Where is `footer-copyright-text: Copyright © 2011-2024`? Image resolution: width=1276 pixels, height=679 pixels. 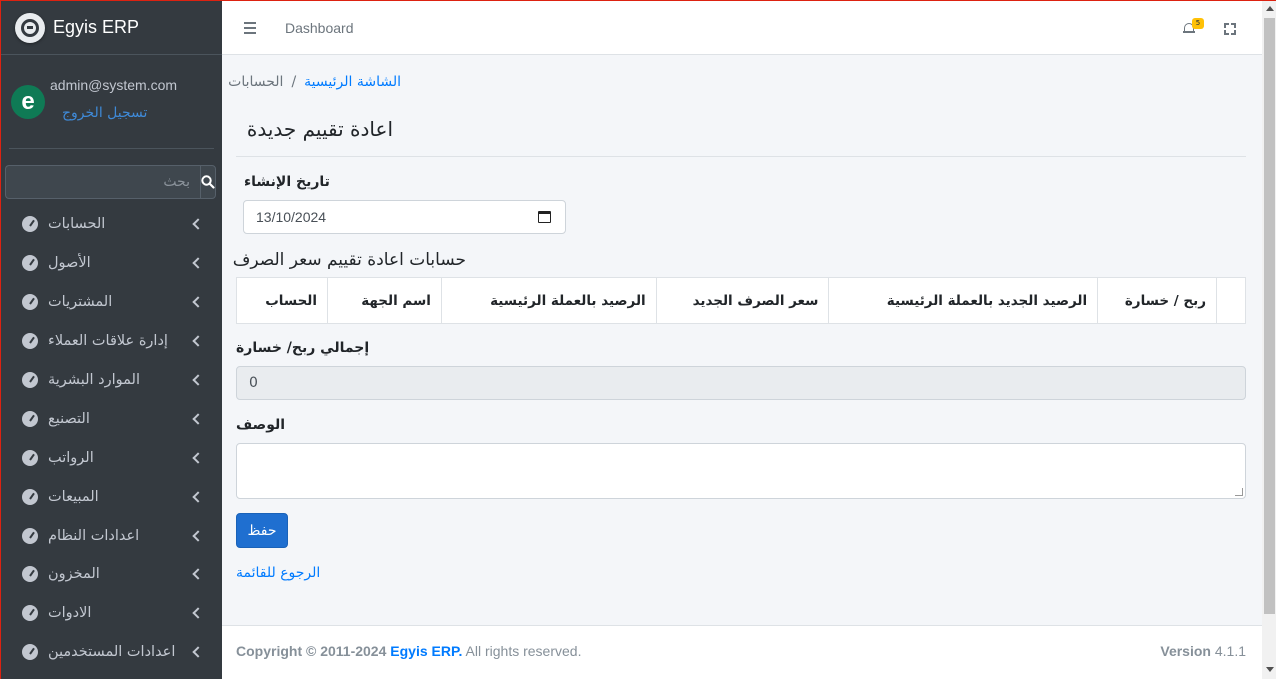 footer-copyright-text: Copyright © 2011-2024 is located at coordinates (311, 651).